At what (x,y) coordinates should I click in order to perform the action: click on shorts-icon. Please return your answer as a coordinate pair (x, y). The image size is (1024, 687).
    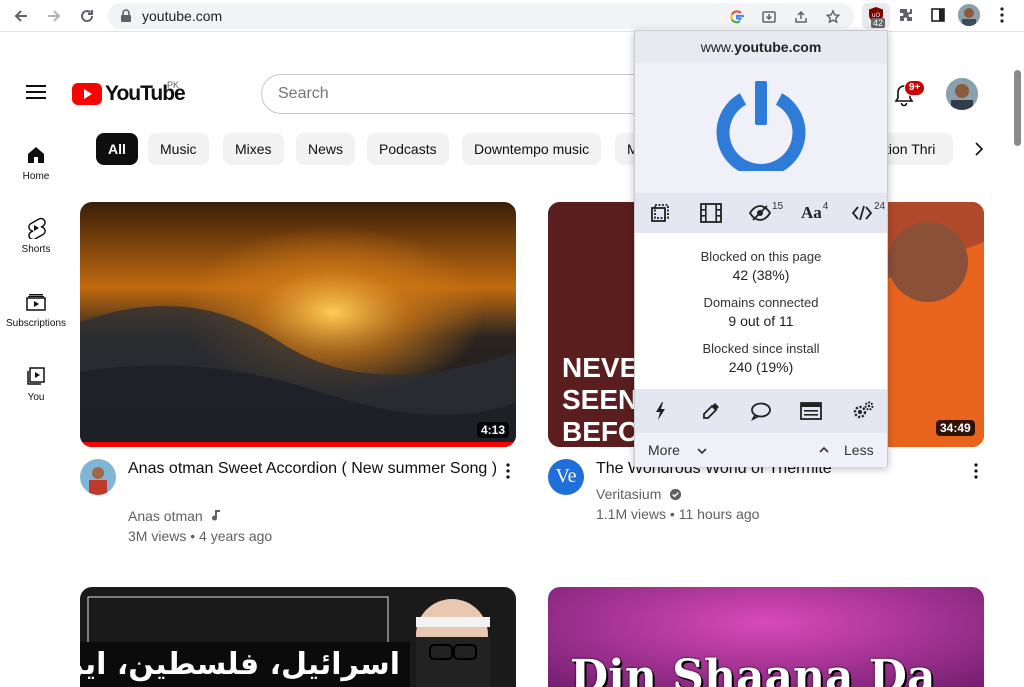
    Looking at the image, I should click on (36, 228).